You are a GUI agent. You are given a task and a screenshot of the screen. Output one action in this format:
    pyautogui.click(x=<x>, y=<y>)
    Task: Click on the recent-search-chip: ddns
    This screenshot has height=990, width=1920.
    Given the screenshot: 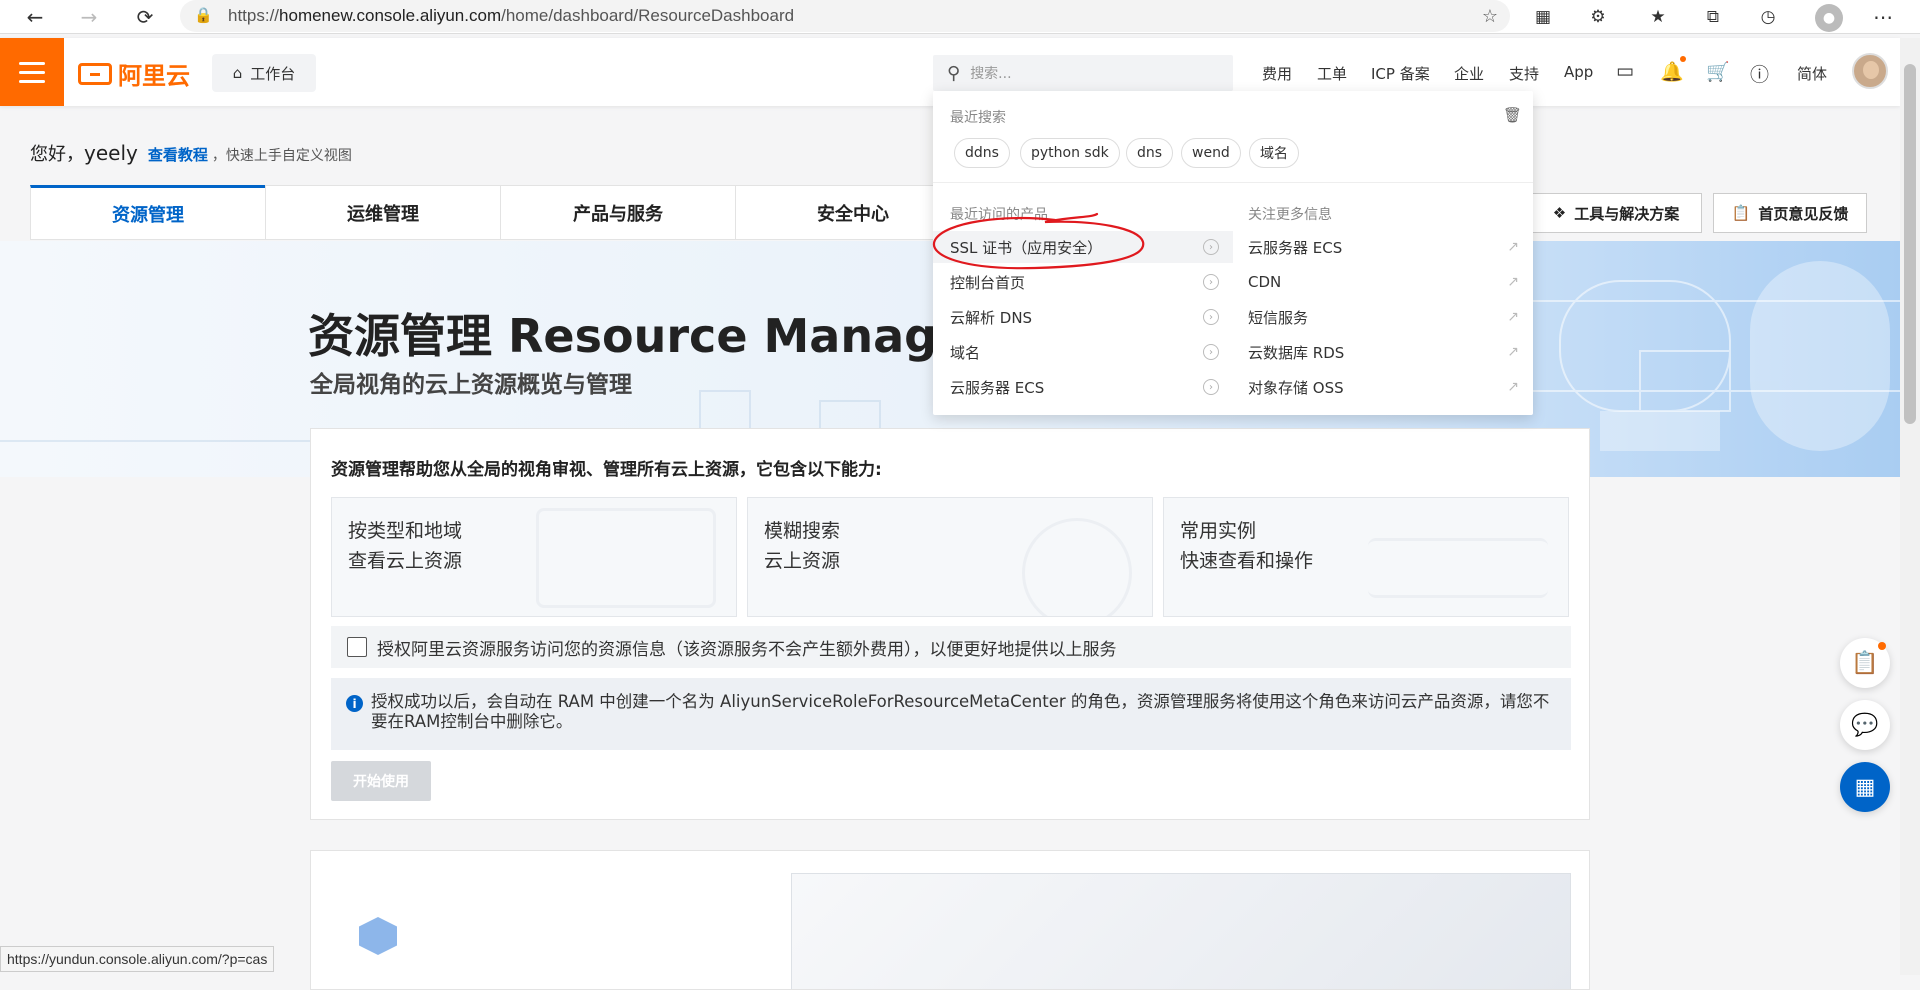 What is the action you would take?
    pyautogui.click(x=982, y=153)
    